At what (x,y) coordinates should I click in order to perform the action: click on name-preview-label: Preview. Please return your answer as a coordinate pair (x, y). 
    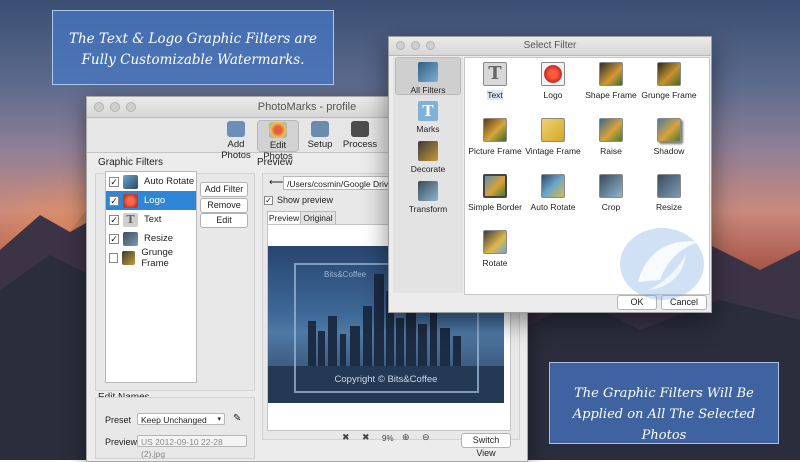
    Looking at the image, I should click on (121, 442).